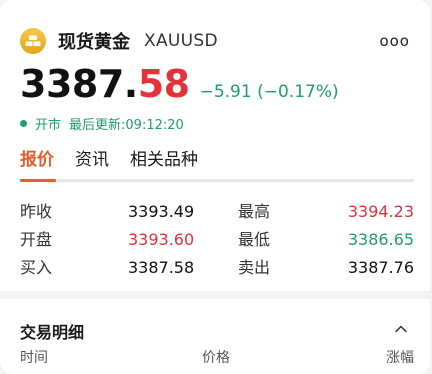 The image size is (432, 374). Describe the element at coordinates (380, 267) in the screenshot. I see `stat-value-ask: 3387.76` at that location.